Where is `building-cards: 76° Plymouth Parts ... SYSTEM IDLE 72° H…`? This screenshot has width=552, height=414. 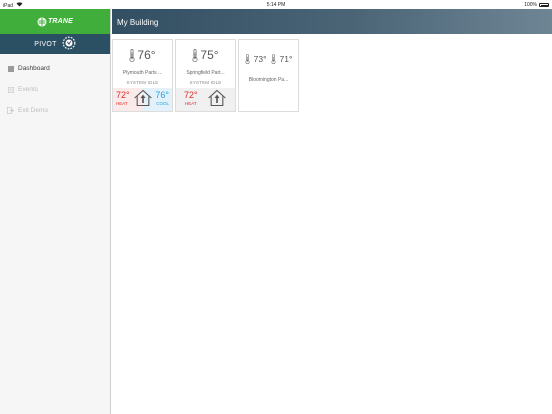 building-cards: 76° Plymouth Parts ... SYSTEM IDLE 72° H… is located at coordinates (205, 75).